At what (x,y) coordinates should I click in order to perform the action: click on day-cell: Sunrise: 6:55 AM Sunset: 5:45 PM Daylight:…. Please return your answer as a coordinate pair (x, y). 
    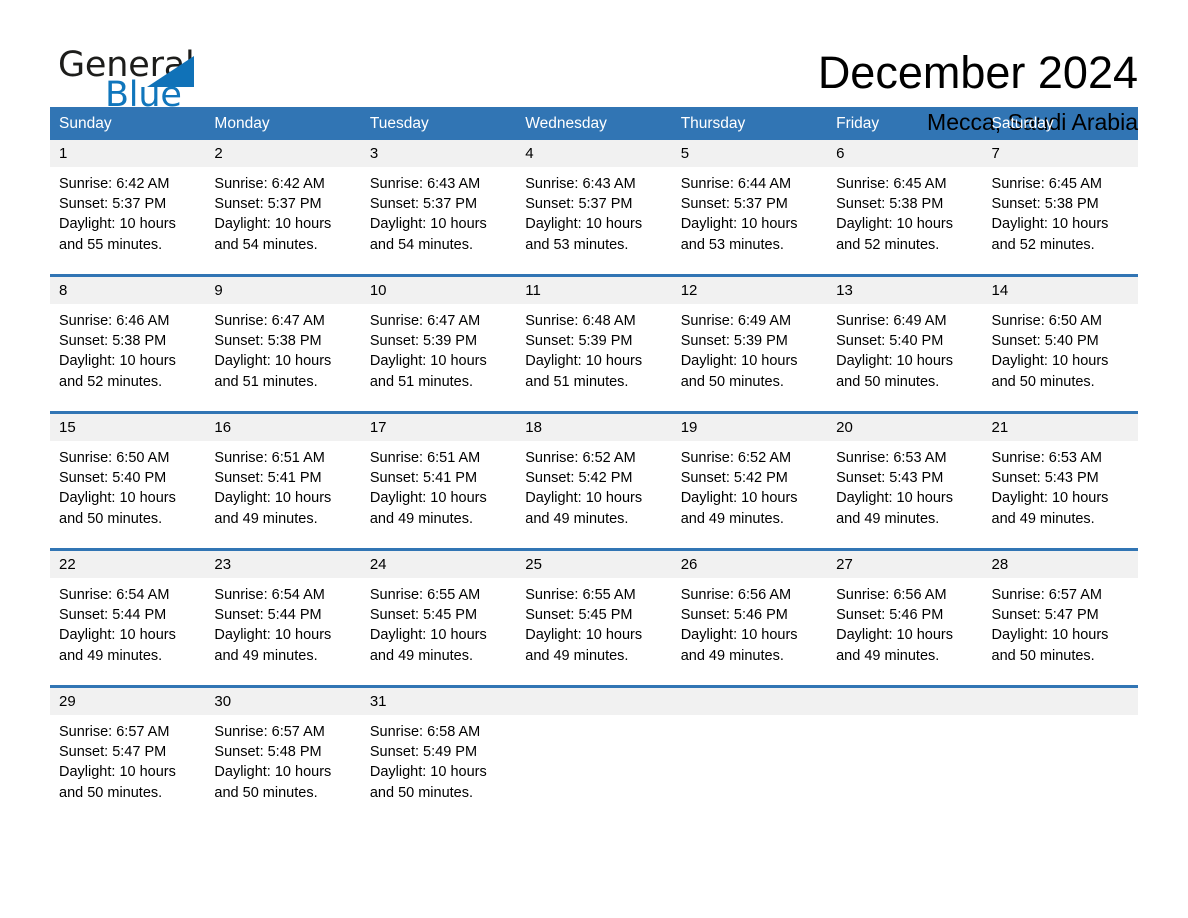
    Looking at the image, I should click on (593, 627).